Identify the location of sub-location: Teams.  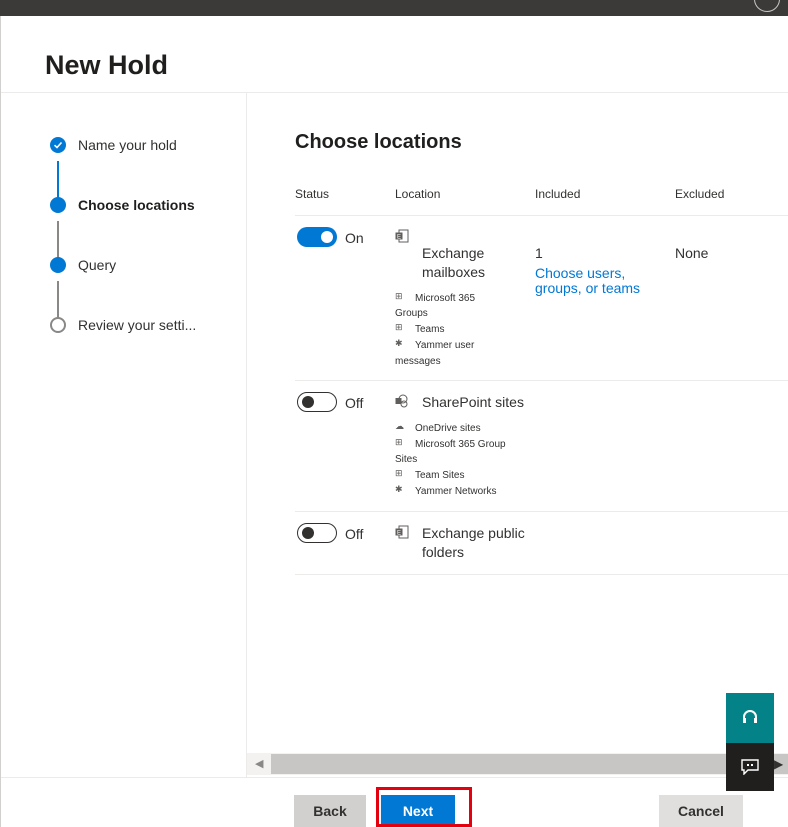
(430, 329).